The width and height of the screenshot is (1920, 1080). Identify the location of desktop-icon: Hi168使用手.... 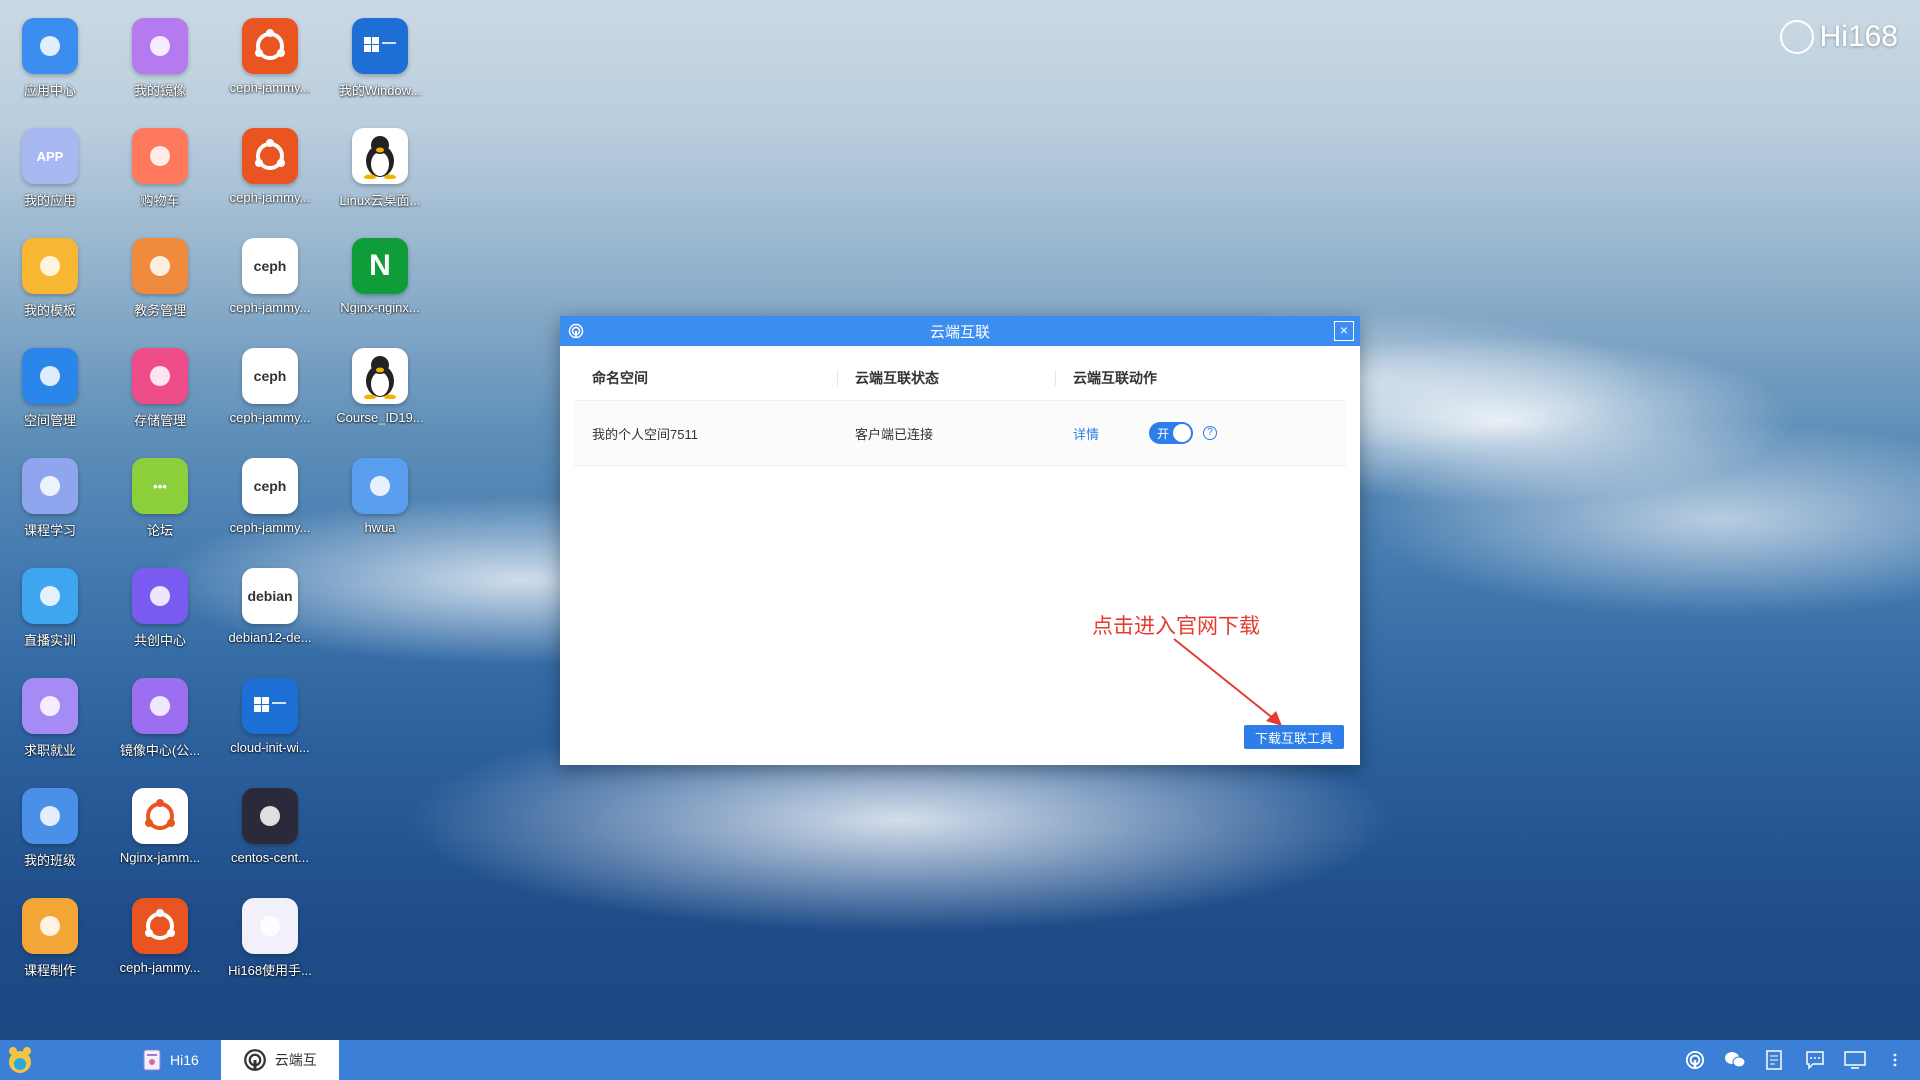
(270, 950).